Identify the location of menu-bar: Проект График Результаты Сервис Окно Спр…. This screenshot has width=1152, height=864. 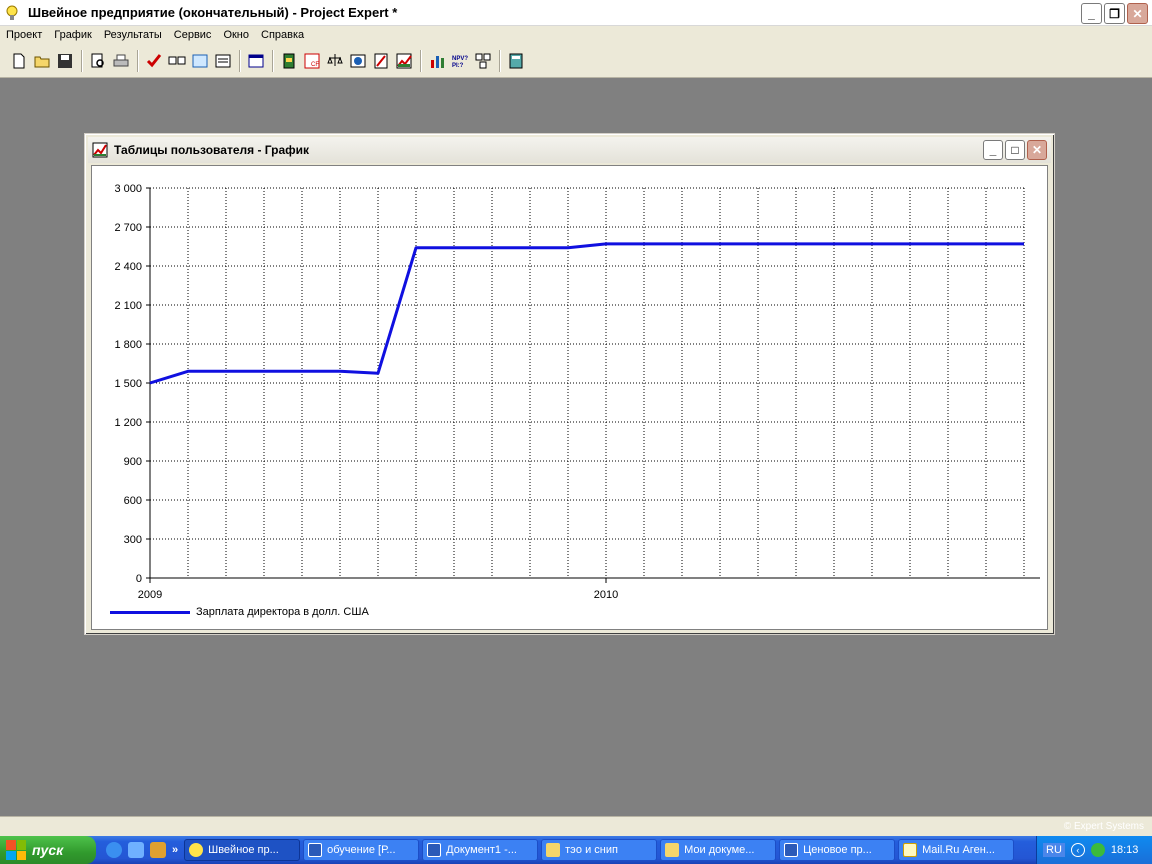
(576, 35).